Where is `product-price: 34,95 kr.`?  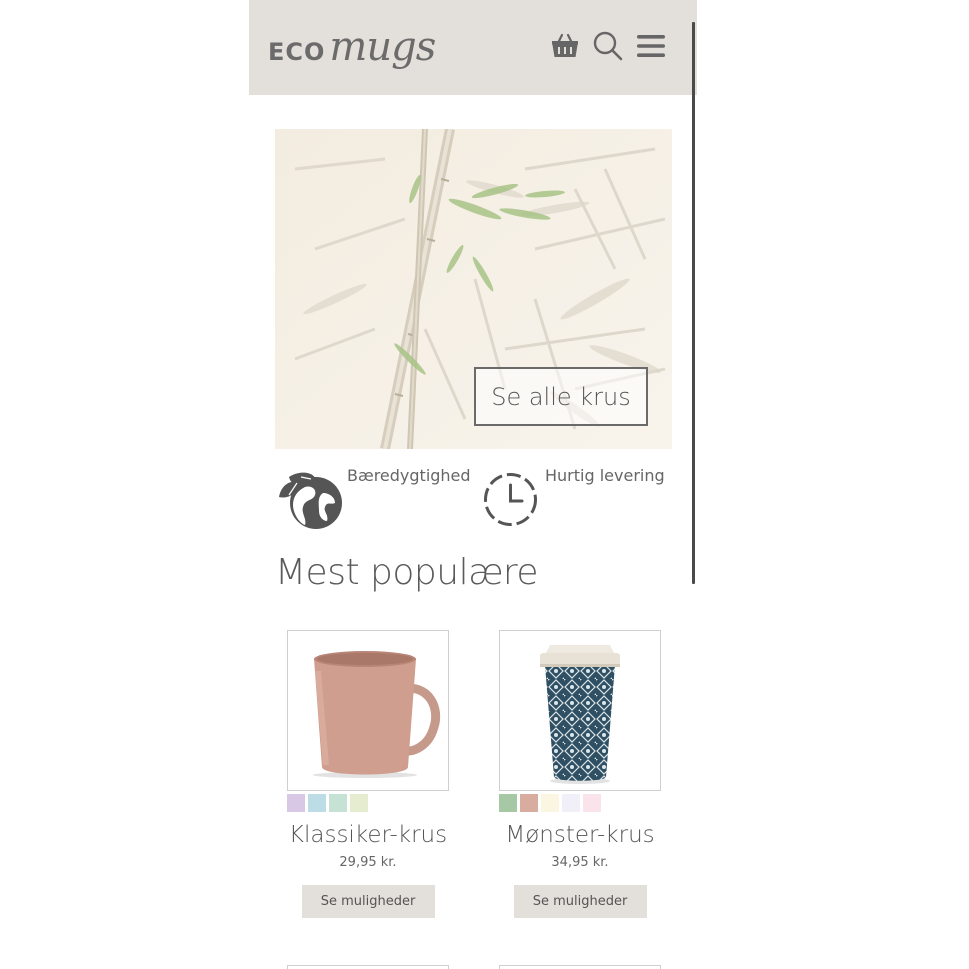 product-price: 34,95 kr. is located at coordinates (580, 862).